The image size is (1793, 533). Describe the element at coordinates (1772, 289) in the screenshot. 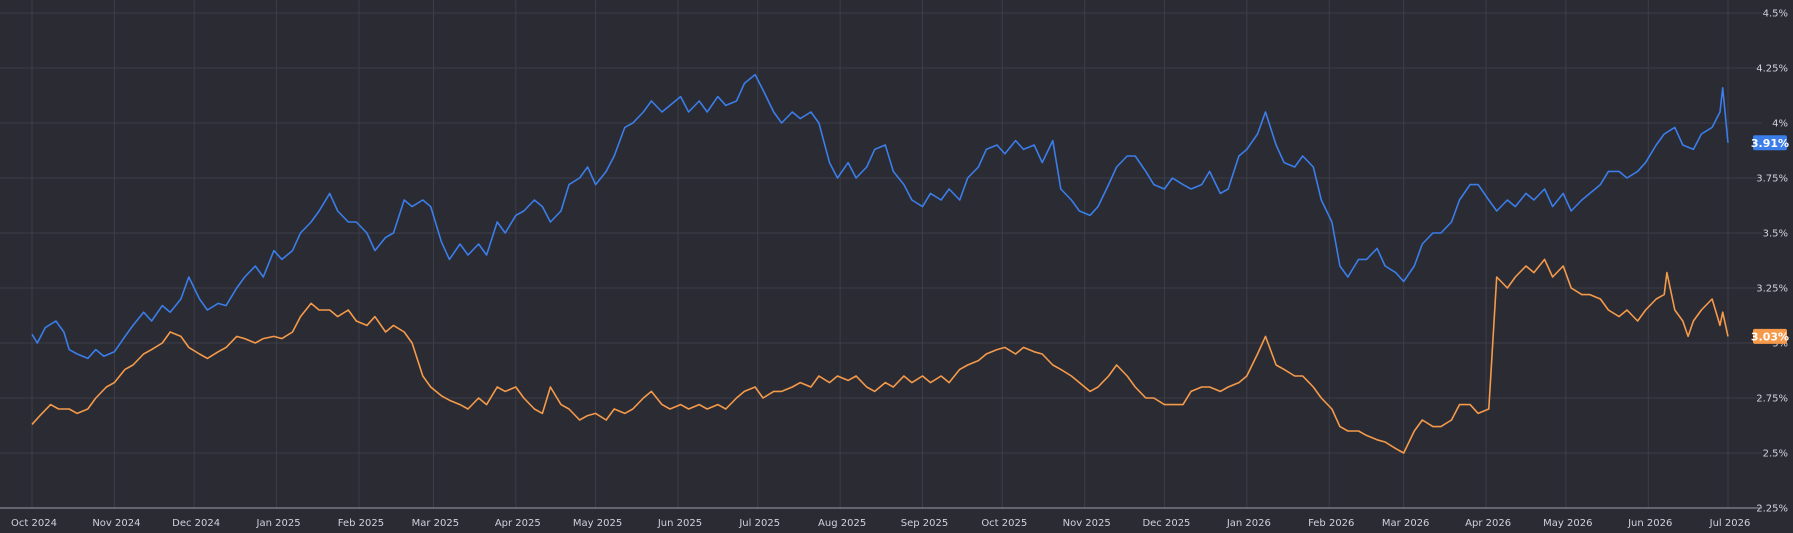

I see `y-tick-label: 3.25%` at that location.